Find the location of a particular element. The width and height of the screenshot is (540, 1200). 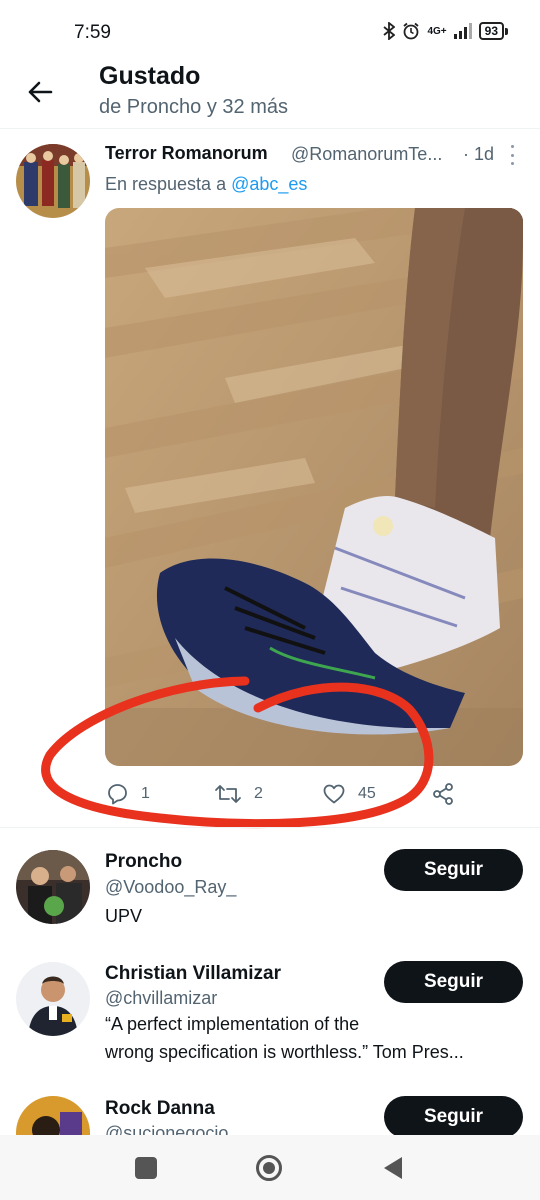

recents-icon is located at coordinates (146, 1168).